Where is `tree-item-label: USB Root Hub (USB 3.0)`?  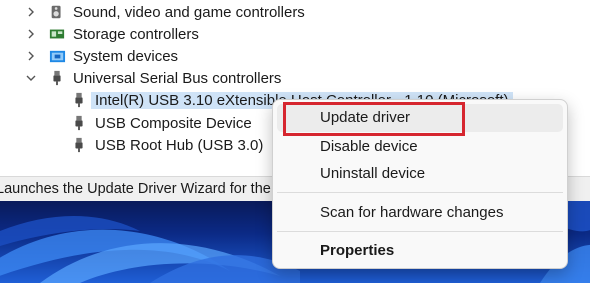 tree-item-label: USB Root Hub (USB 3.0) is located at coordinates (179, 145).